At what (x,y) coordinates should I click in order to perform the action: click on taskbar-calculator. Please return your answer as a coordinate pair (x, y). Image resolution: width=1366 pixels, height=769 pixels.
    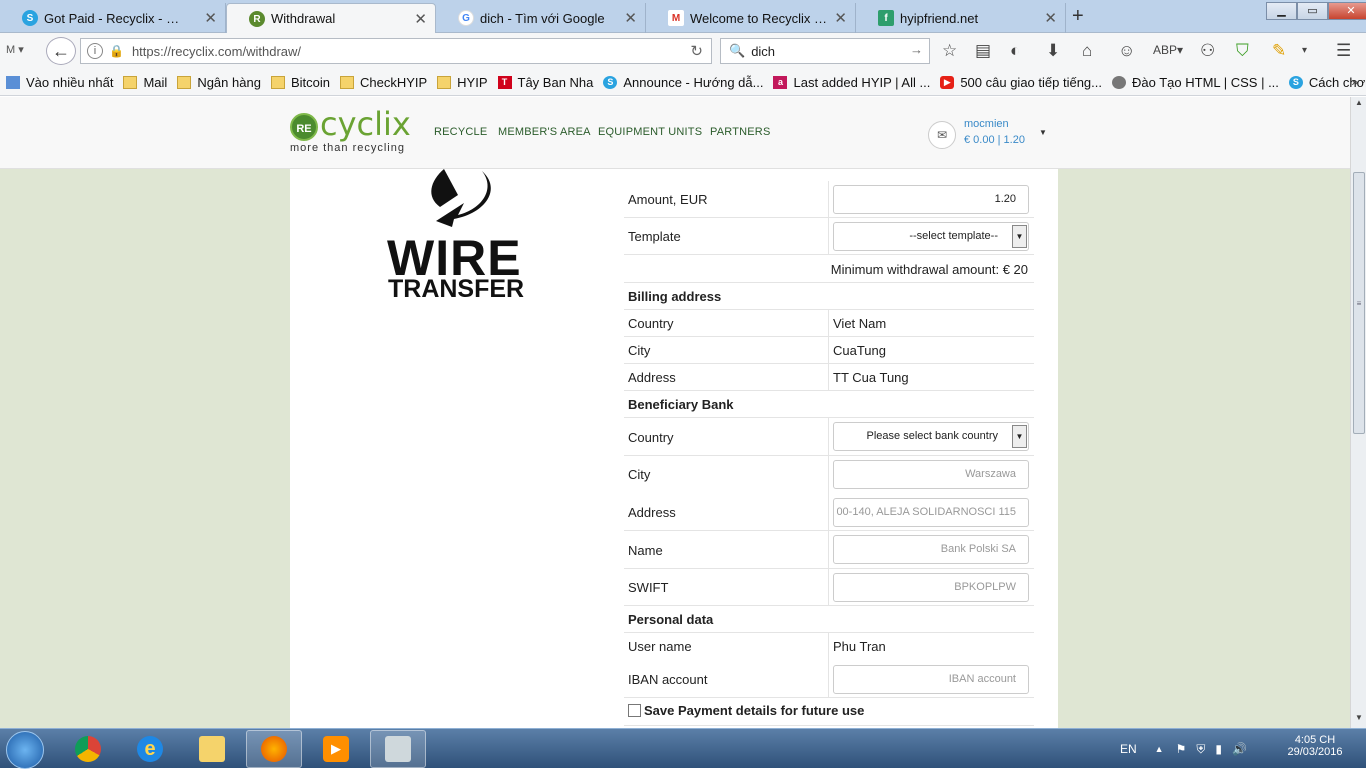
    Looking at the image, I should click on (398, 749).